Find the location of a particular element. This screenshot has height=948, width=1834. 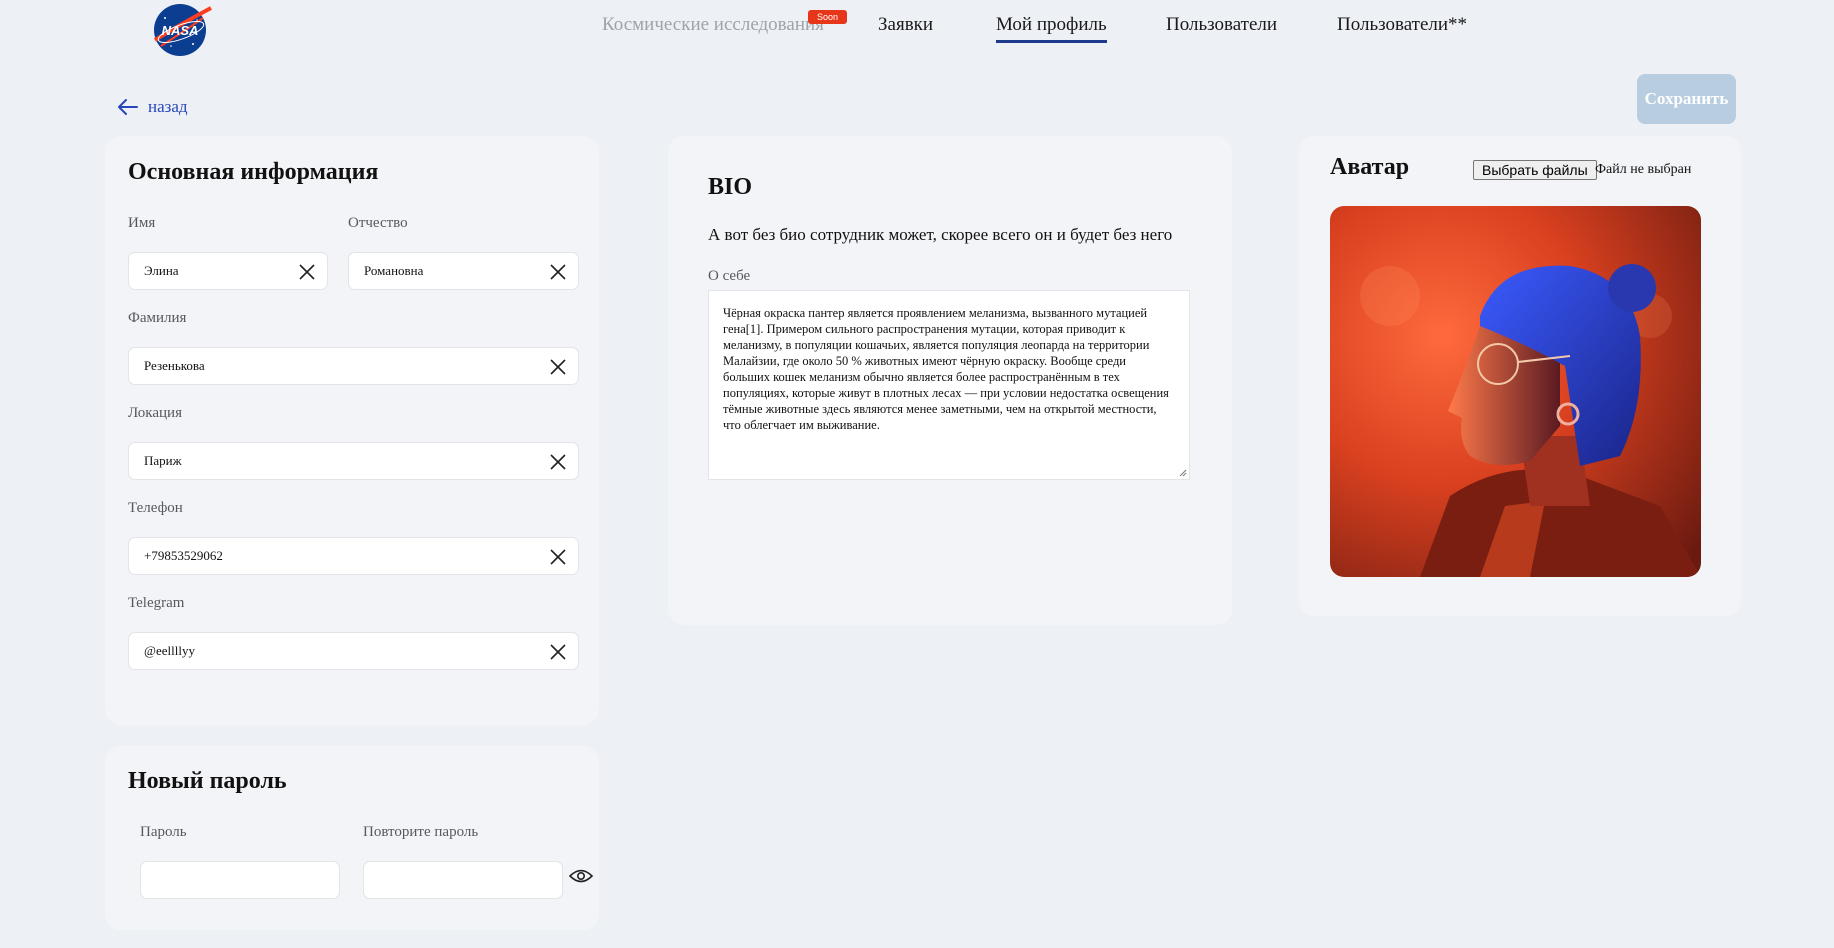

main-info-title: Основная информация is located at coordinates (253, 172).